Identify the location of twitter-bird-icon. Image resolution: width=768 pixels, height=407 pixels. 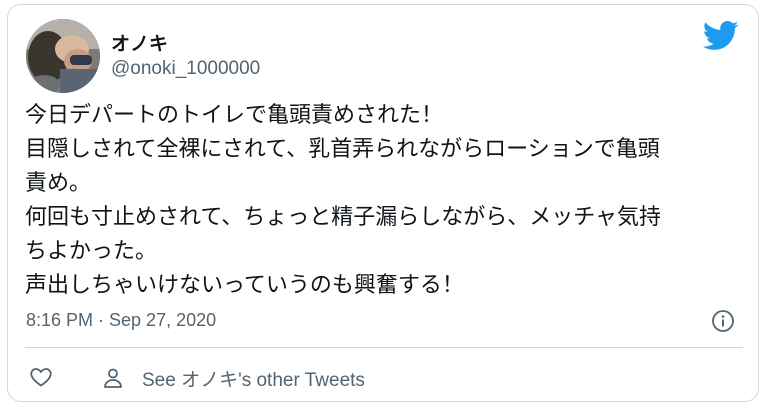
(721, 36).